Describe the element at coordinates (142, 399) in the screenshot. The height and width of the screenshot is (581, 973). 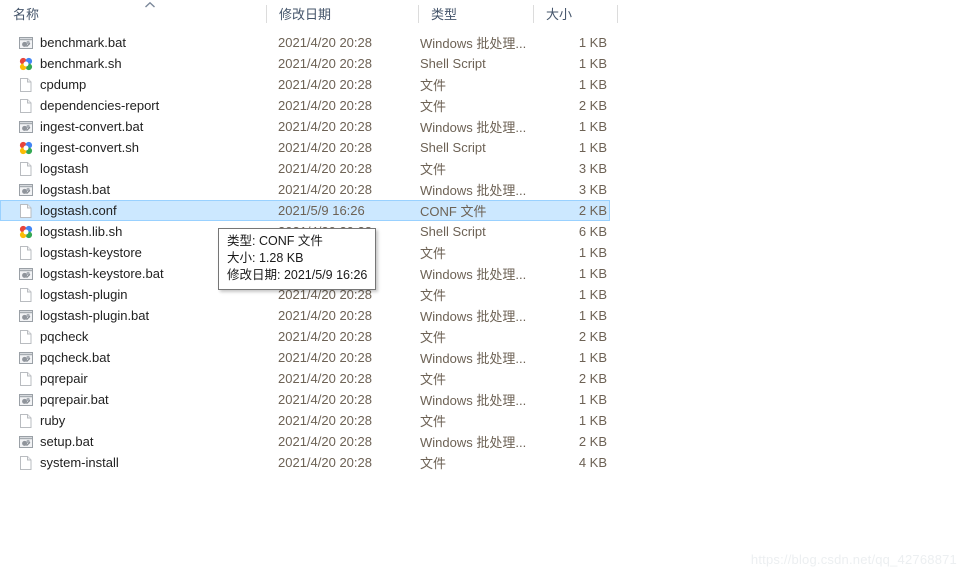
I see `cell-file-name: pqrepair.bat` at that location.